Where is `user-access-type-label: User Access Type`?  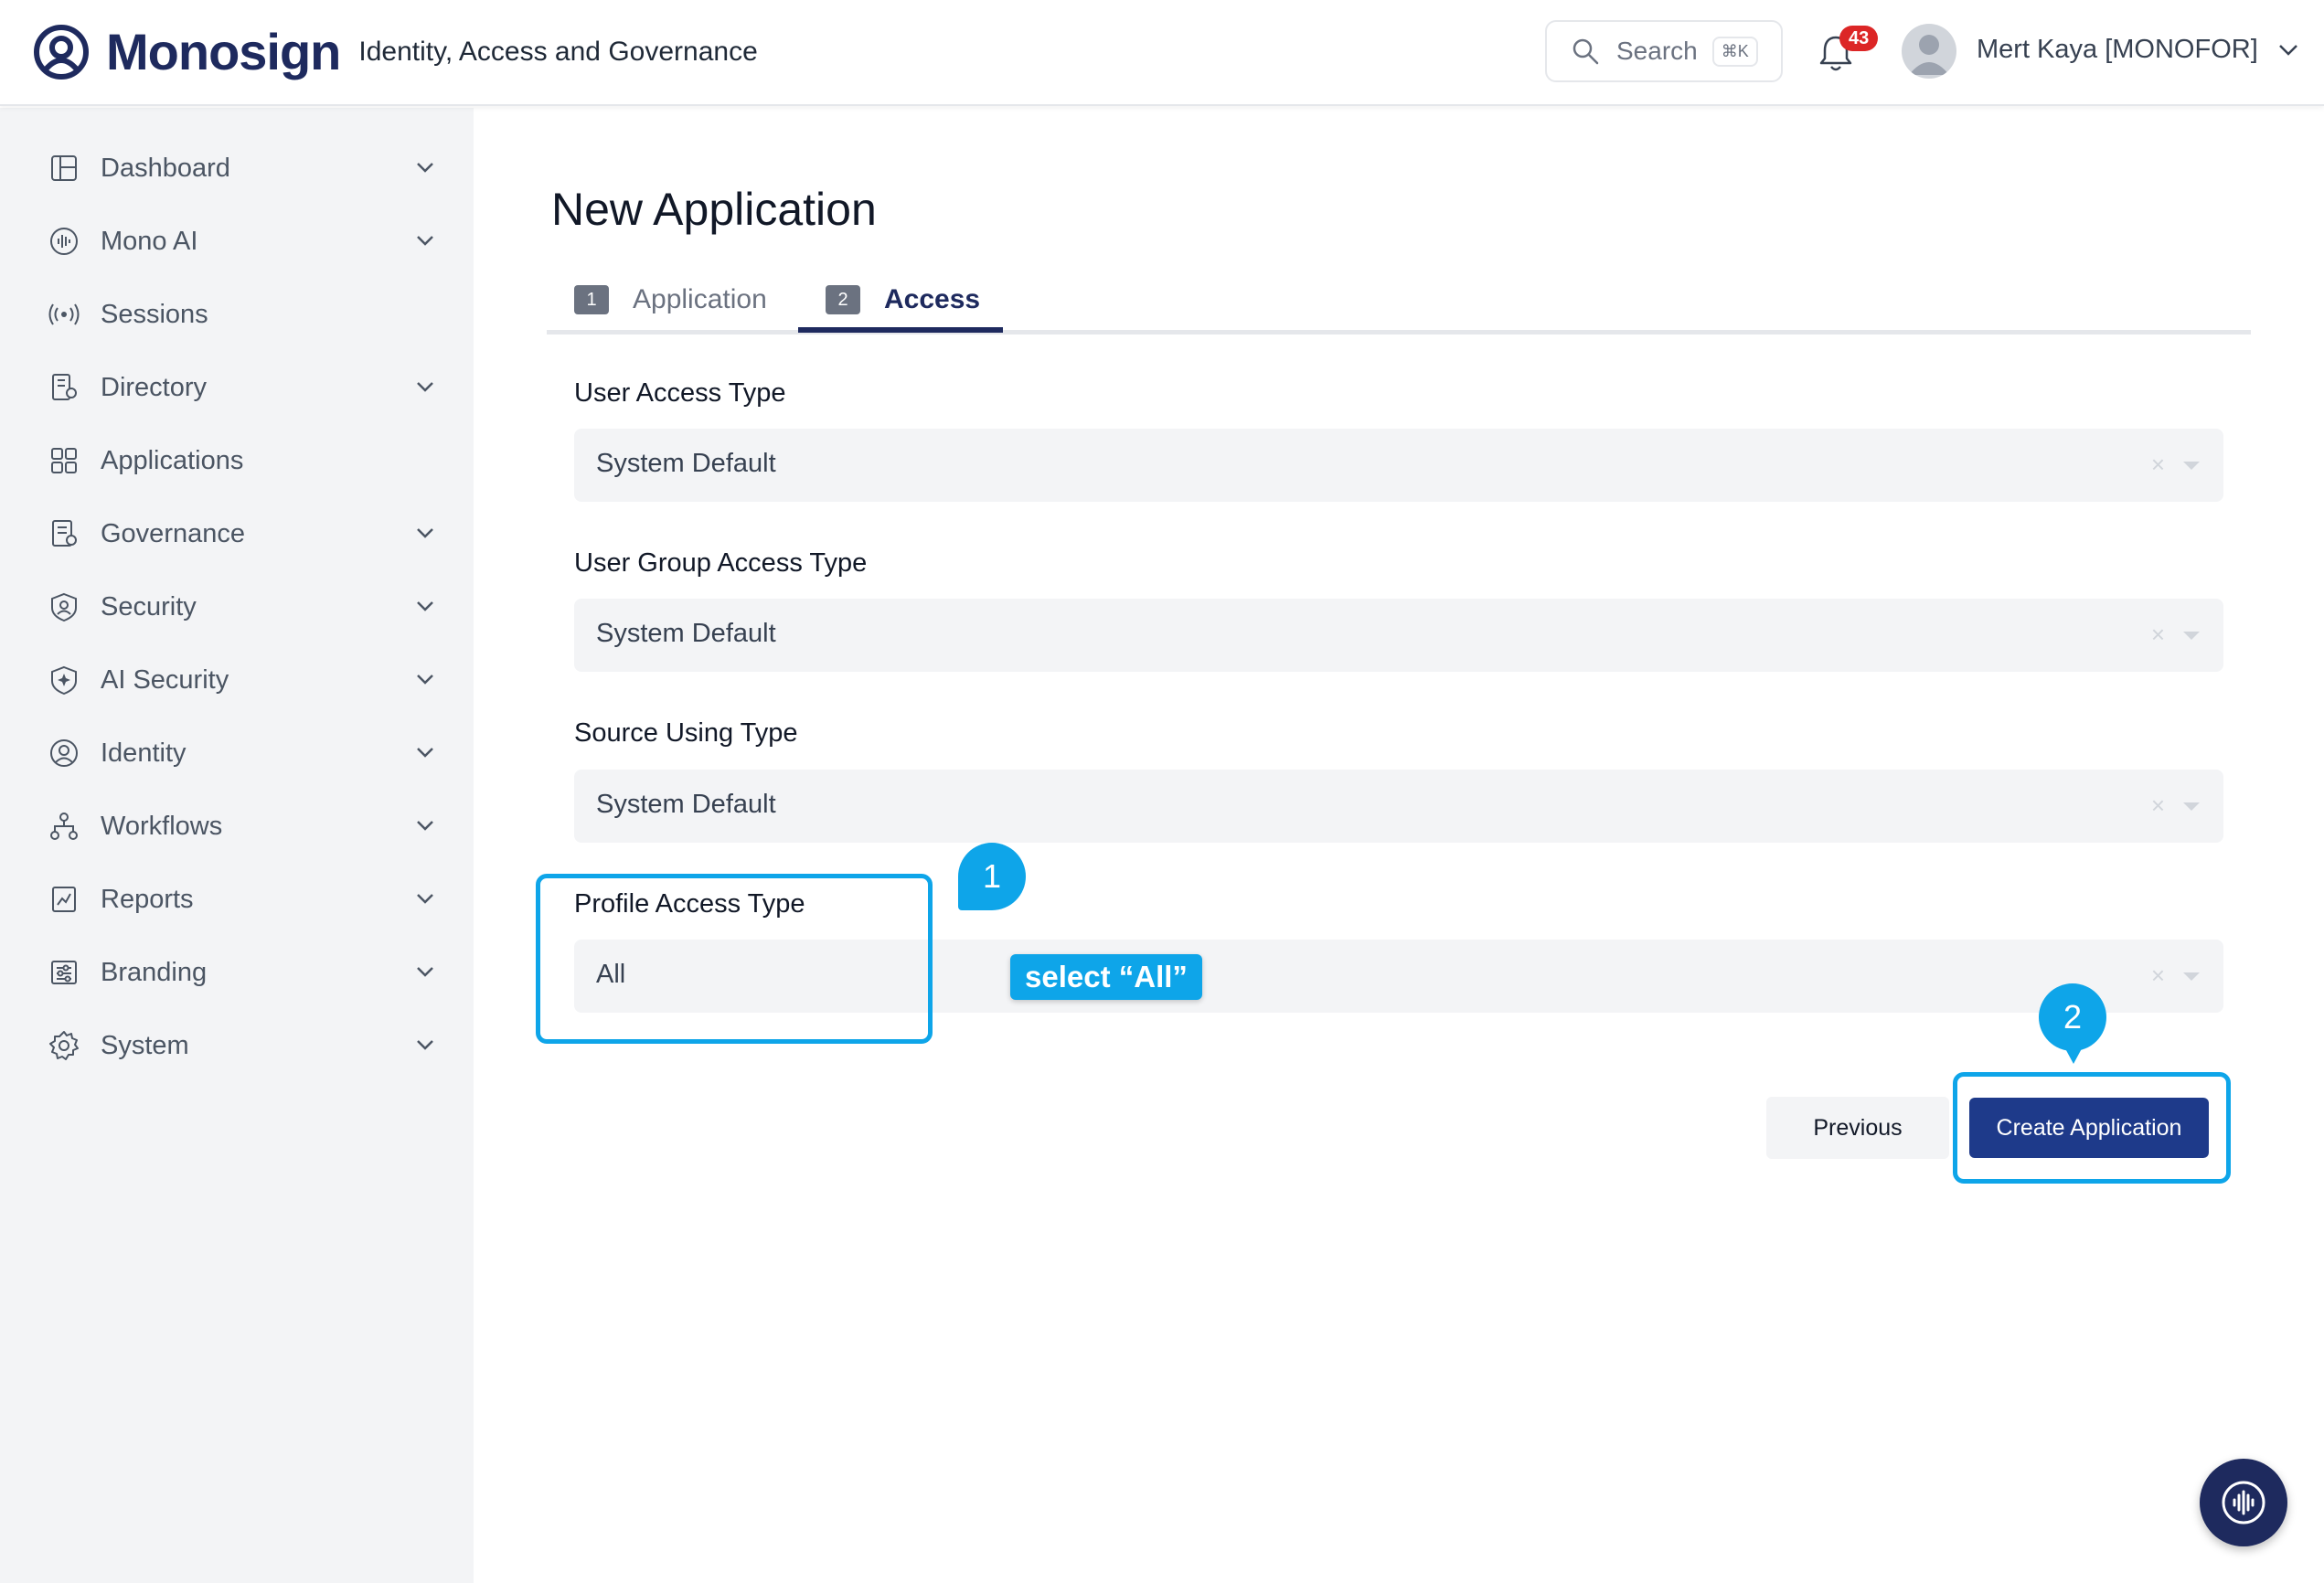
user-access-type-label: User Access Type is located at coordinates (680, 393).